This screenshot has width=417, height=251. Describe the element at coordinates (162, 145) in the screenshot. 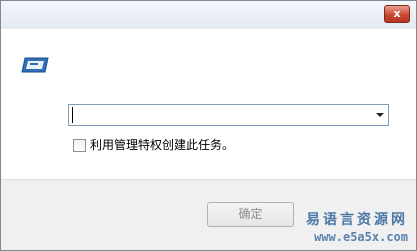

I see `admin-privilege-label: 利用管理特权创建此任务。` at that location.